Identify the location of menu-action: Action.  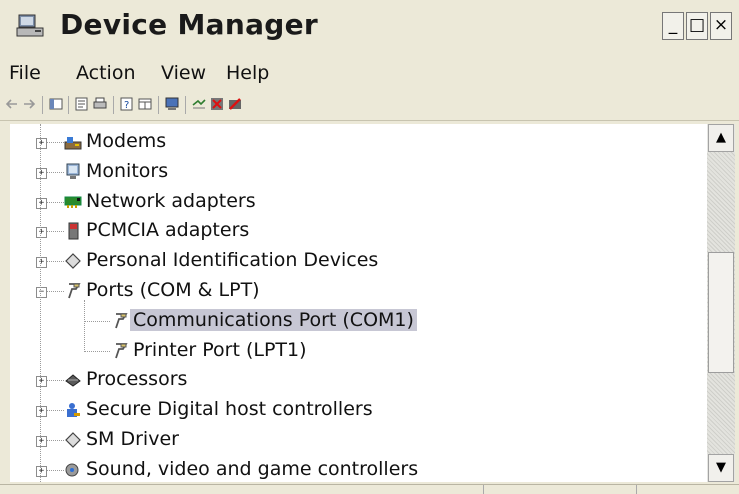
(106, 73).